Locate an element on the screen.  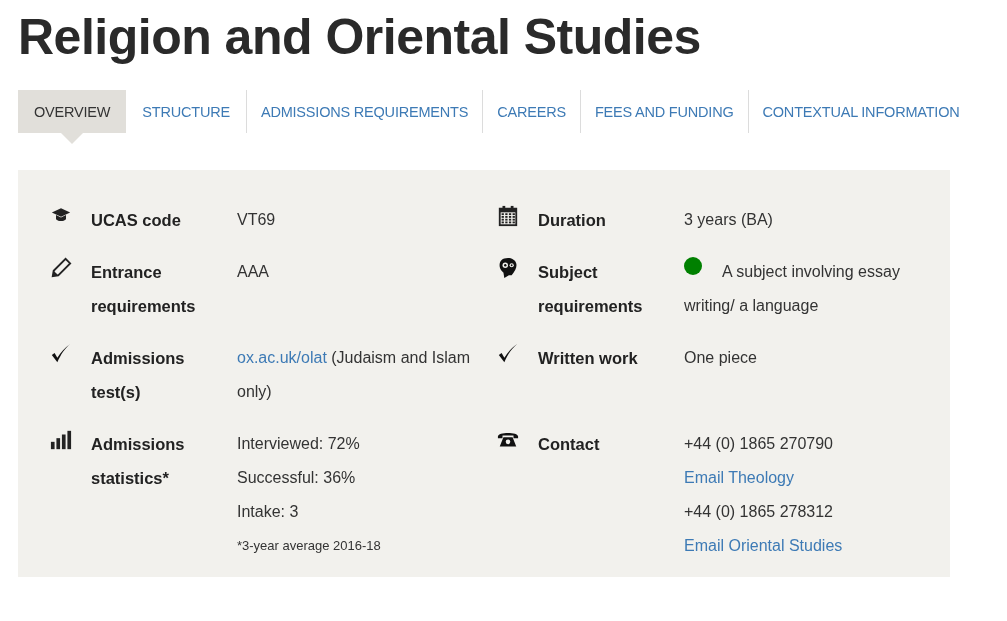
calendar-icon is located at coordinates (508, 216).